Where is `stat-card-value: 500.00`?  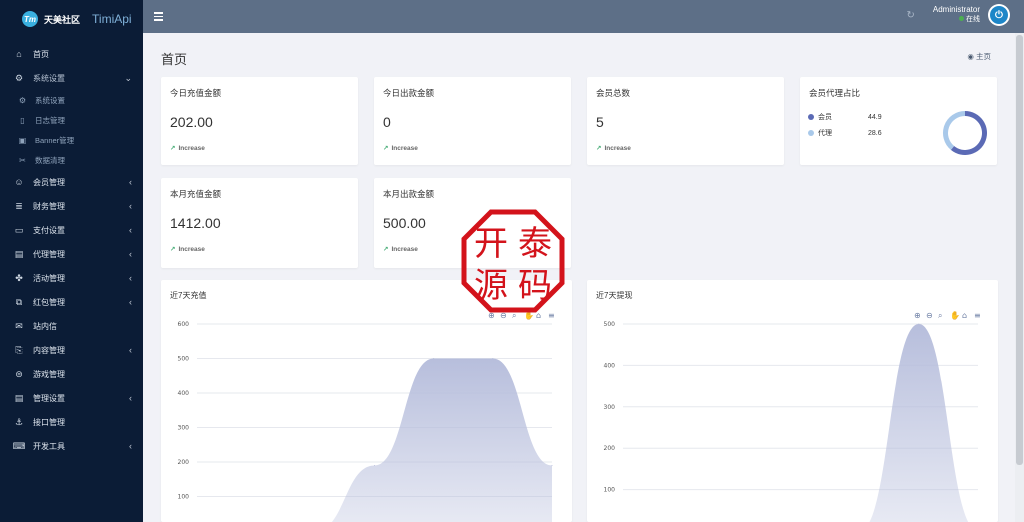
stat-card-value: 500.00 is located at coordinates (404, 223).